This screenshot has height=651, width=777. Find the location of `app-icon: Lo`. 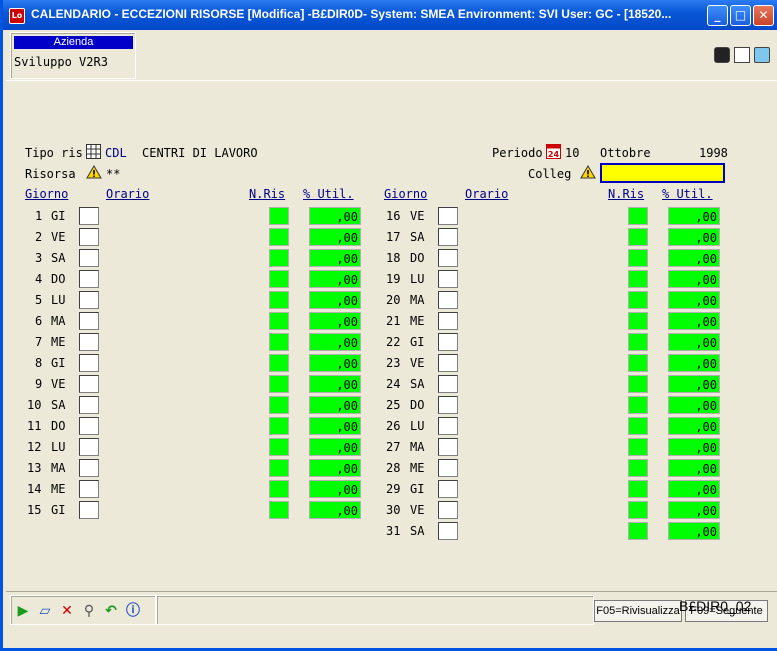

app-icon: Lo is located at coordinates (17, 16).